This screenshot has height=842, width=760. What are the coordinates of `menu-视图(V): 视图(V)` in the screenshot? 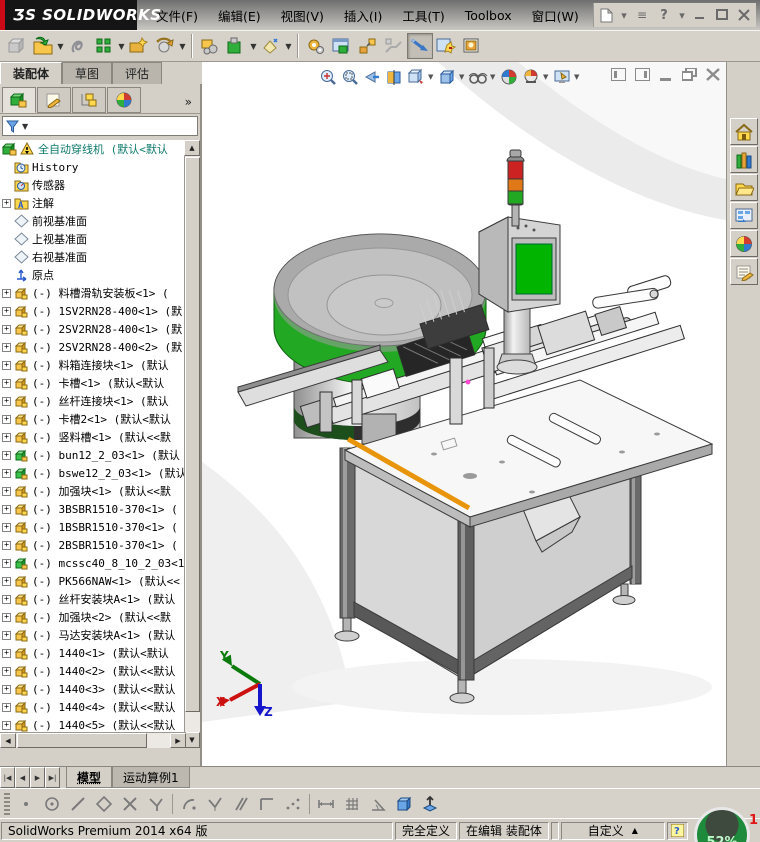 It's located at (302, 15).